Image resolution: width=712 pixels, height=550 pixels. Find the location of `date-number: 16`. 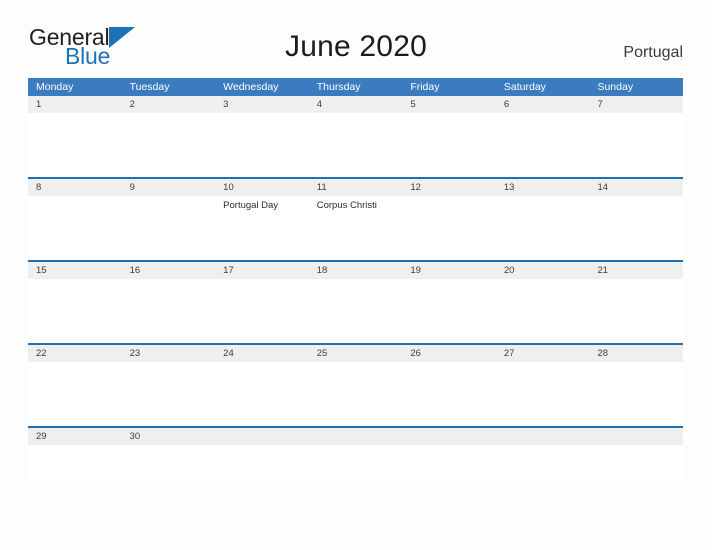

date-number: 16 is located at coordinates (169, 270).